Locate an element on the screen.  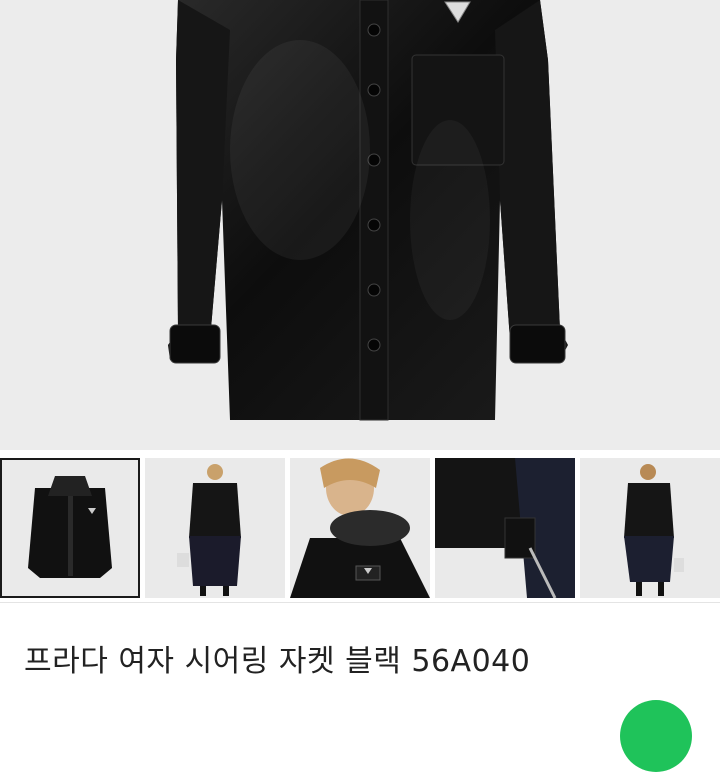
floating-action-button is located at coordinates (656, 736).